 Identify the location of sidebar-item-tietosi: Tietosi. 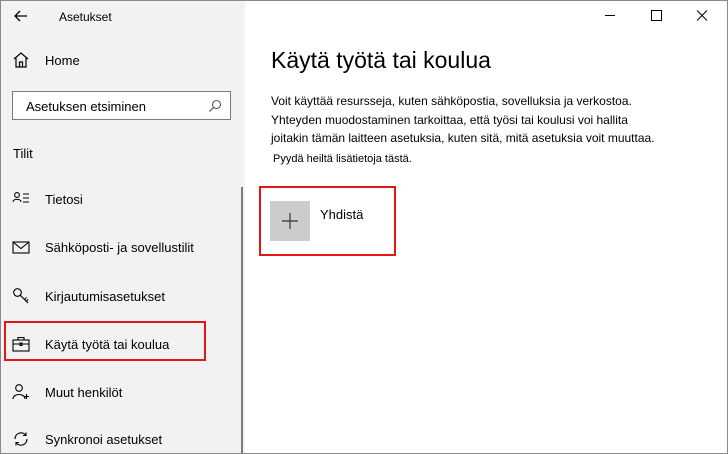
(123, 199).